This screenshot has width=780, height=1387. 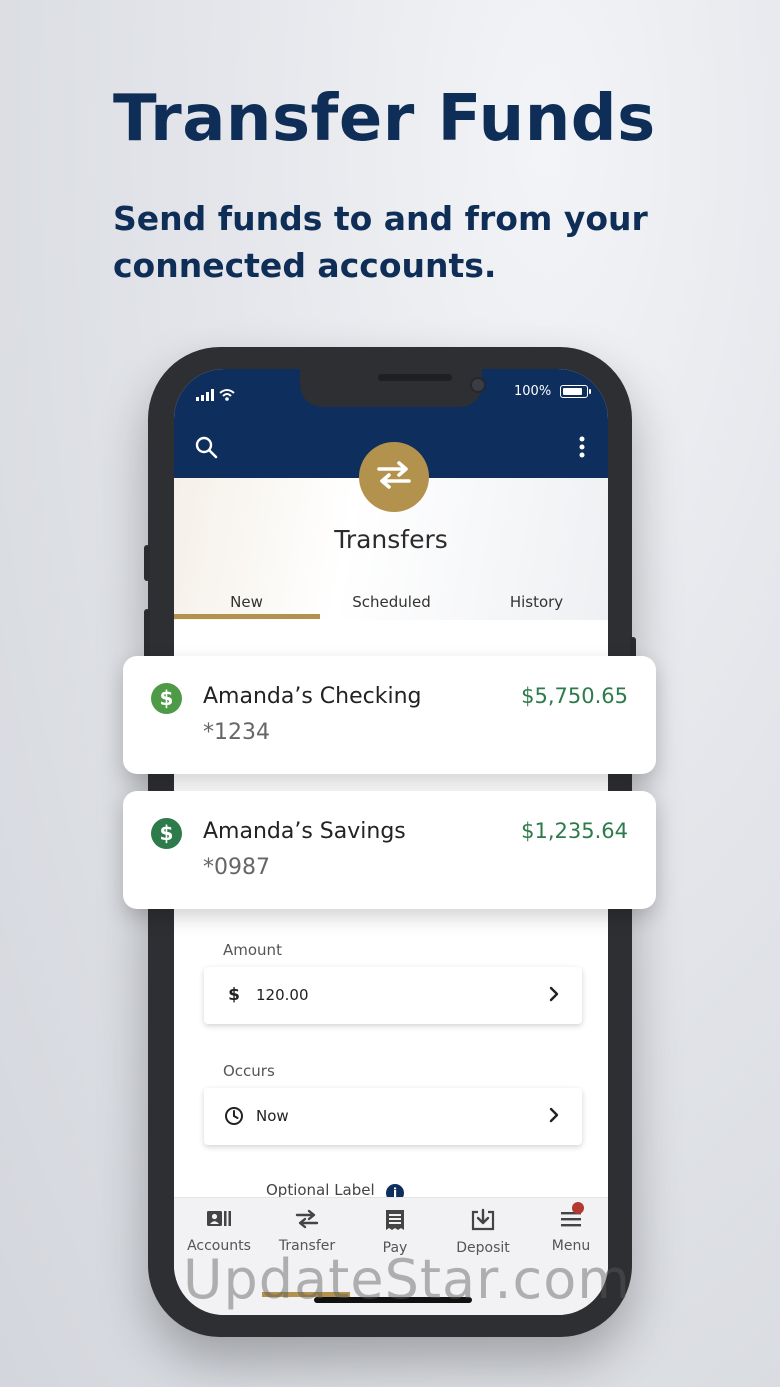 I want to click on menu-icon, so click(x=571, y=1223).